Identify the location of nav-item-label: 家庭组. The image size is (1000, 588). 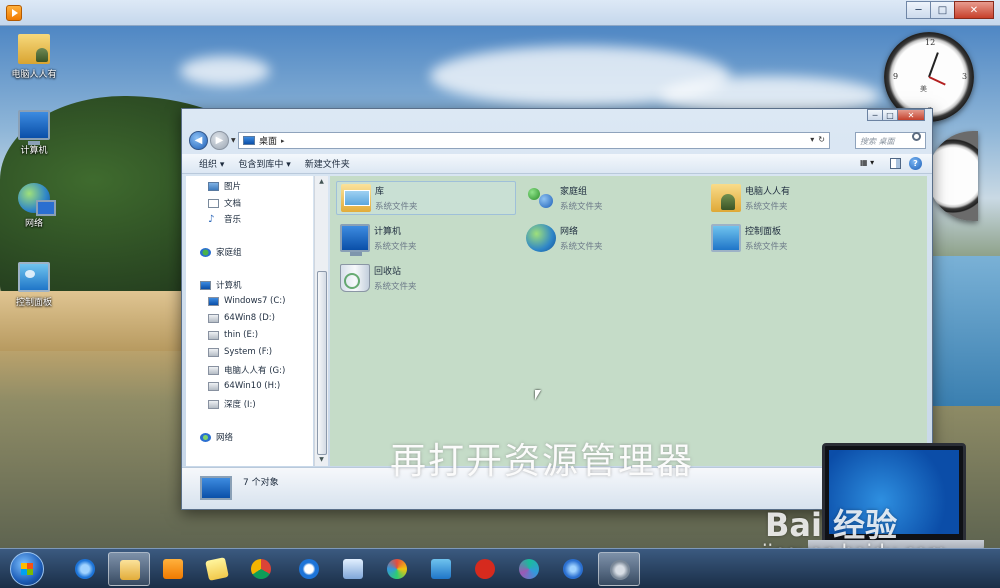
(229, 253).